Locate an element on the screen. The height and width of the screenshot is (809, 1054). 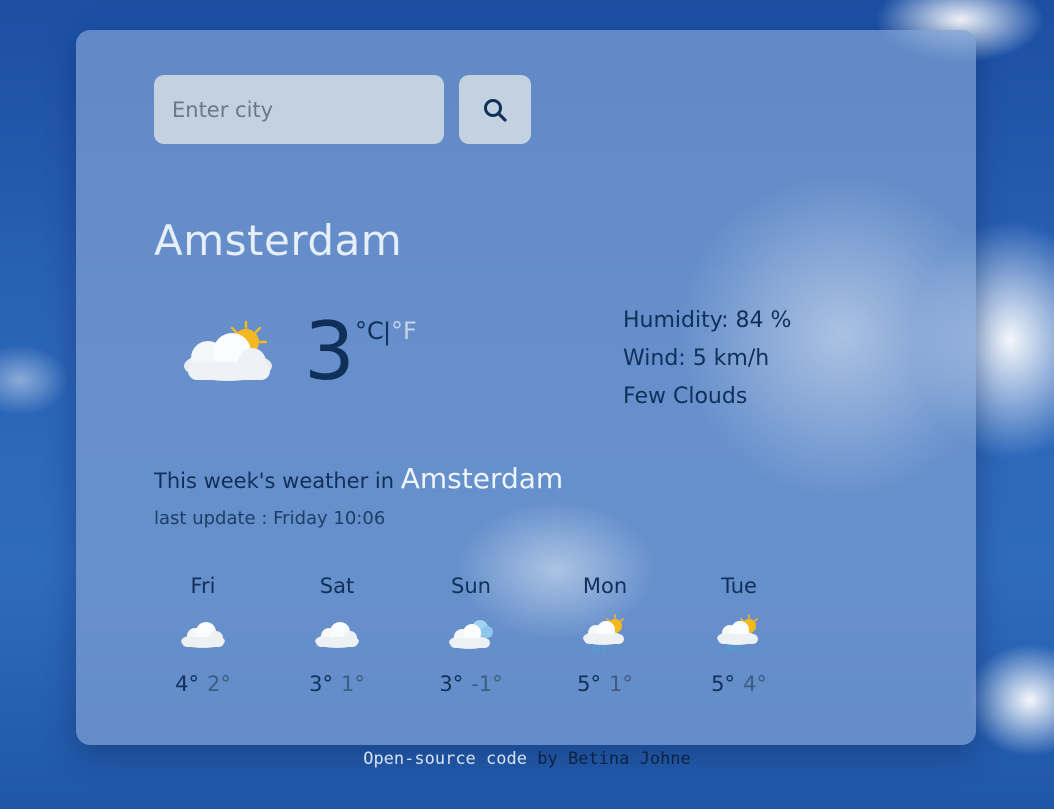
forecast-min-temp: 4° is located at coordinates (755, 684).